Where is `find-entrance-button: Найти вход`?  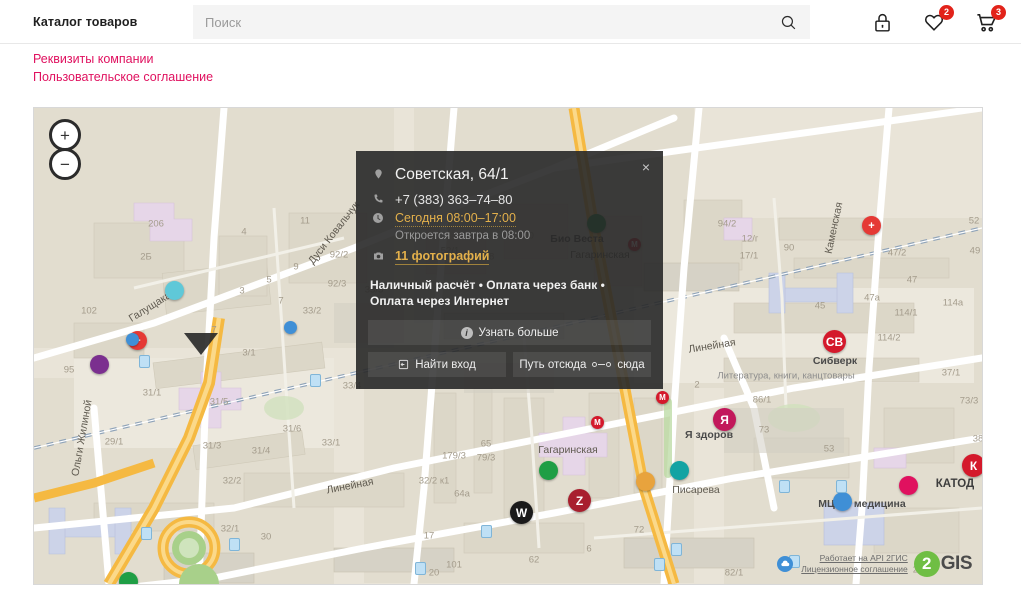
find-entrance-button: Найти вход is located at coordinates (437, 364).